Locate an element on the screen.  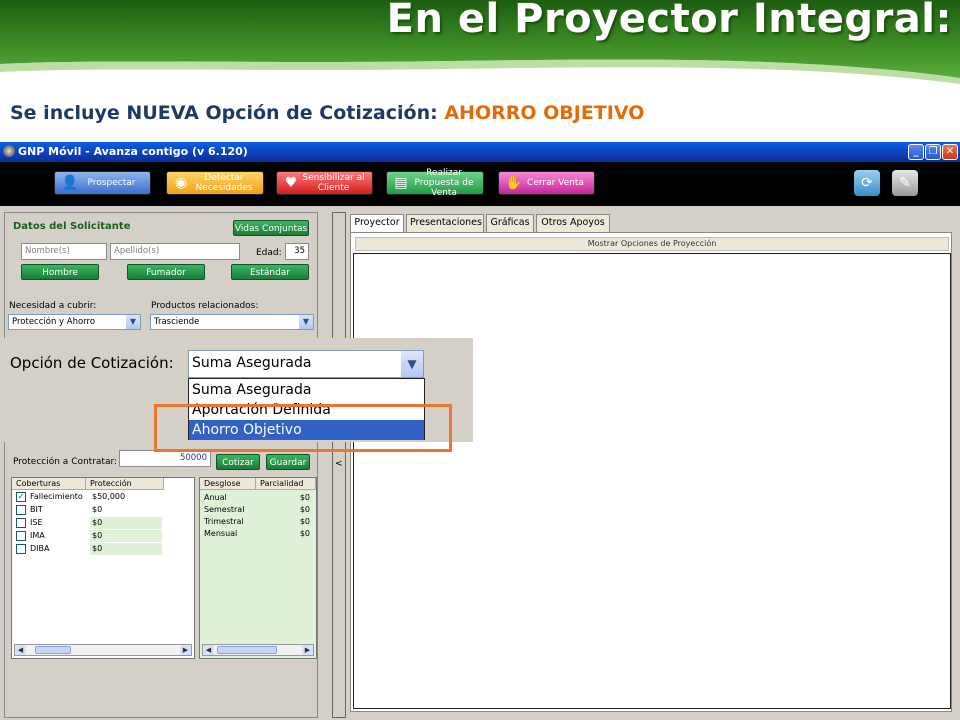
collapse-arrow-icon: < is located at coordinates (339, 464).